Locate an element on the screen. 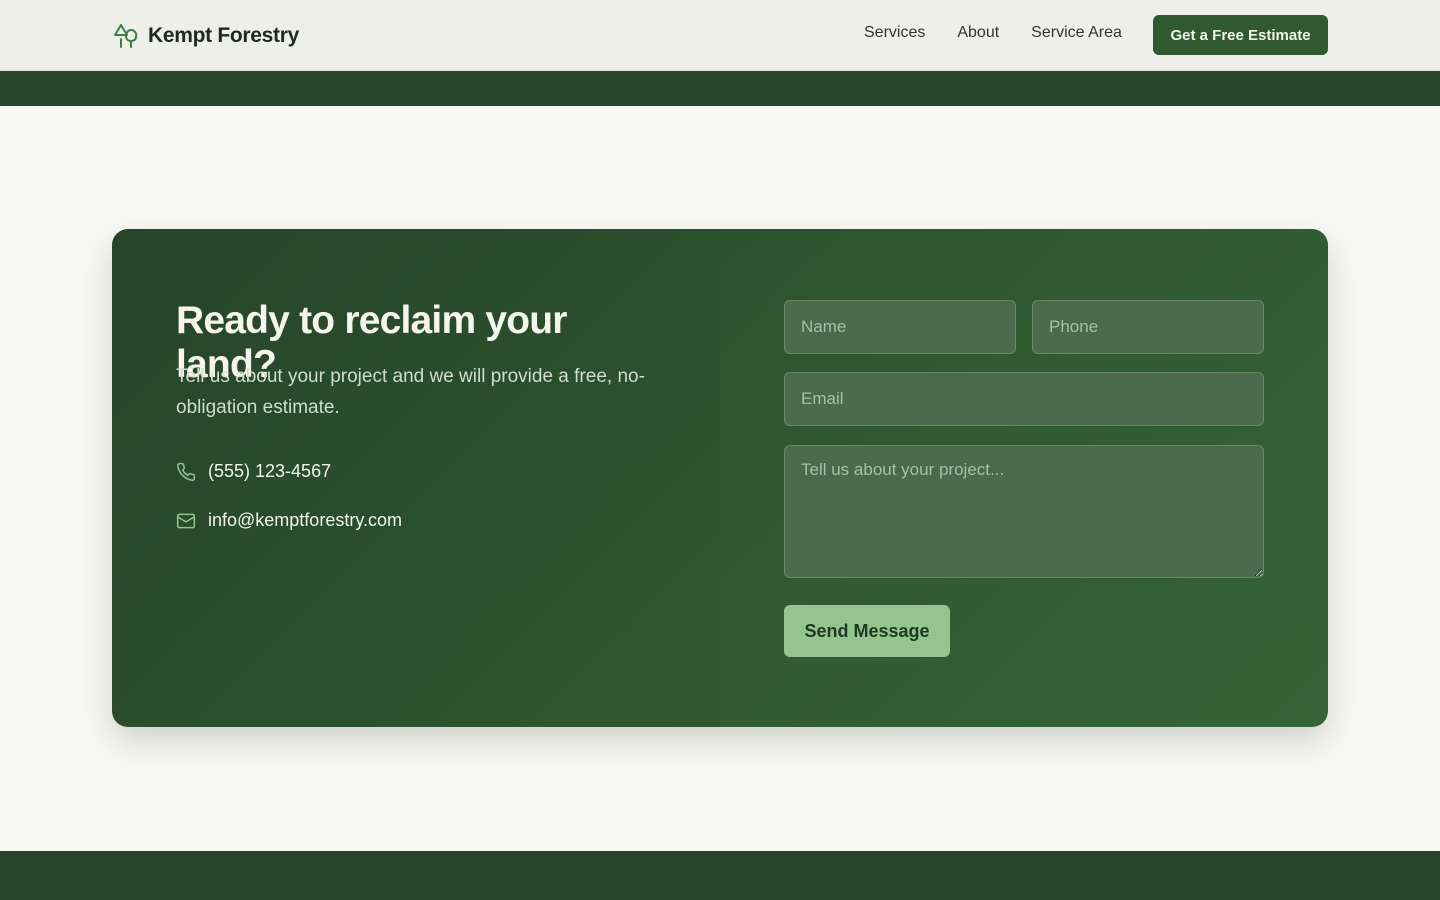  nav-link-services: Services is located at coordinates (894, 33).